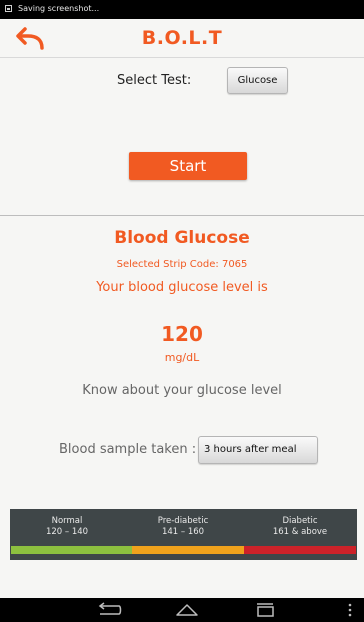  I want to click on range-normal: Normal 120 – 140, so click(67, 527).